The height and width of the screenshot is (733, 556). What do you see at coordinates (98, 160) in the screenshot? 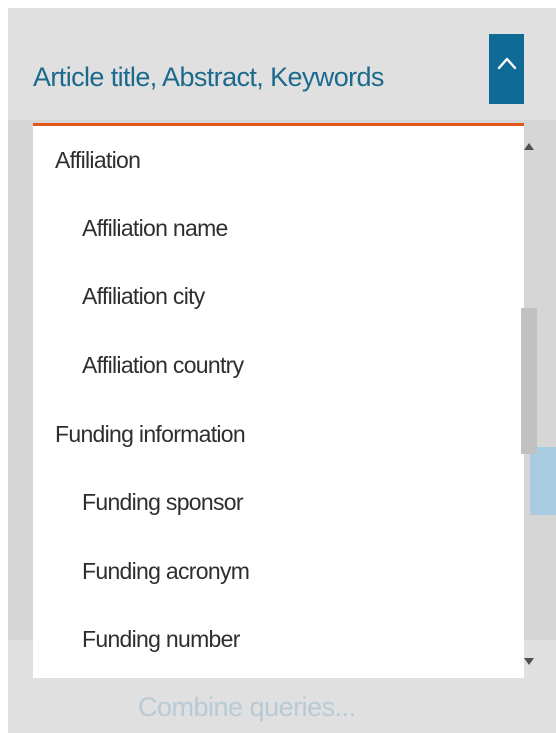
I see `option-affiliation: Affiliation` at bounding box center [98, 160].